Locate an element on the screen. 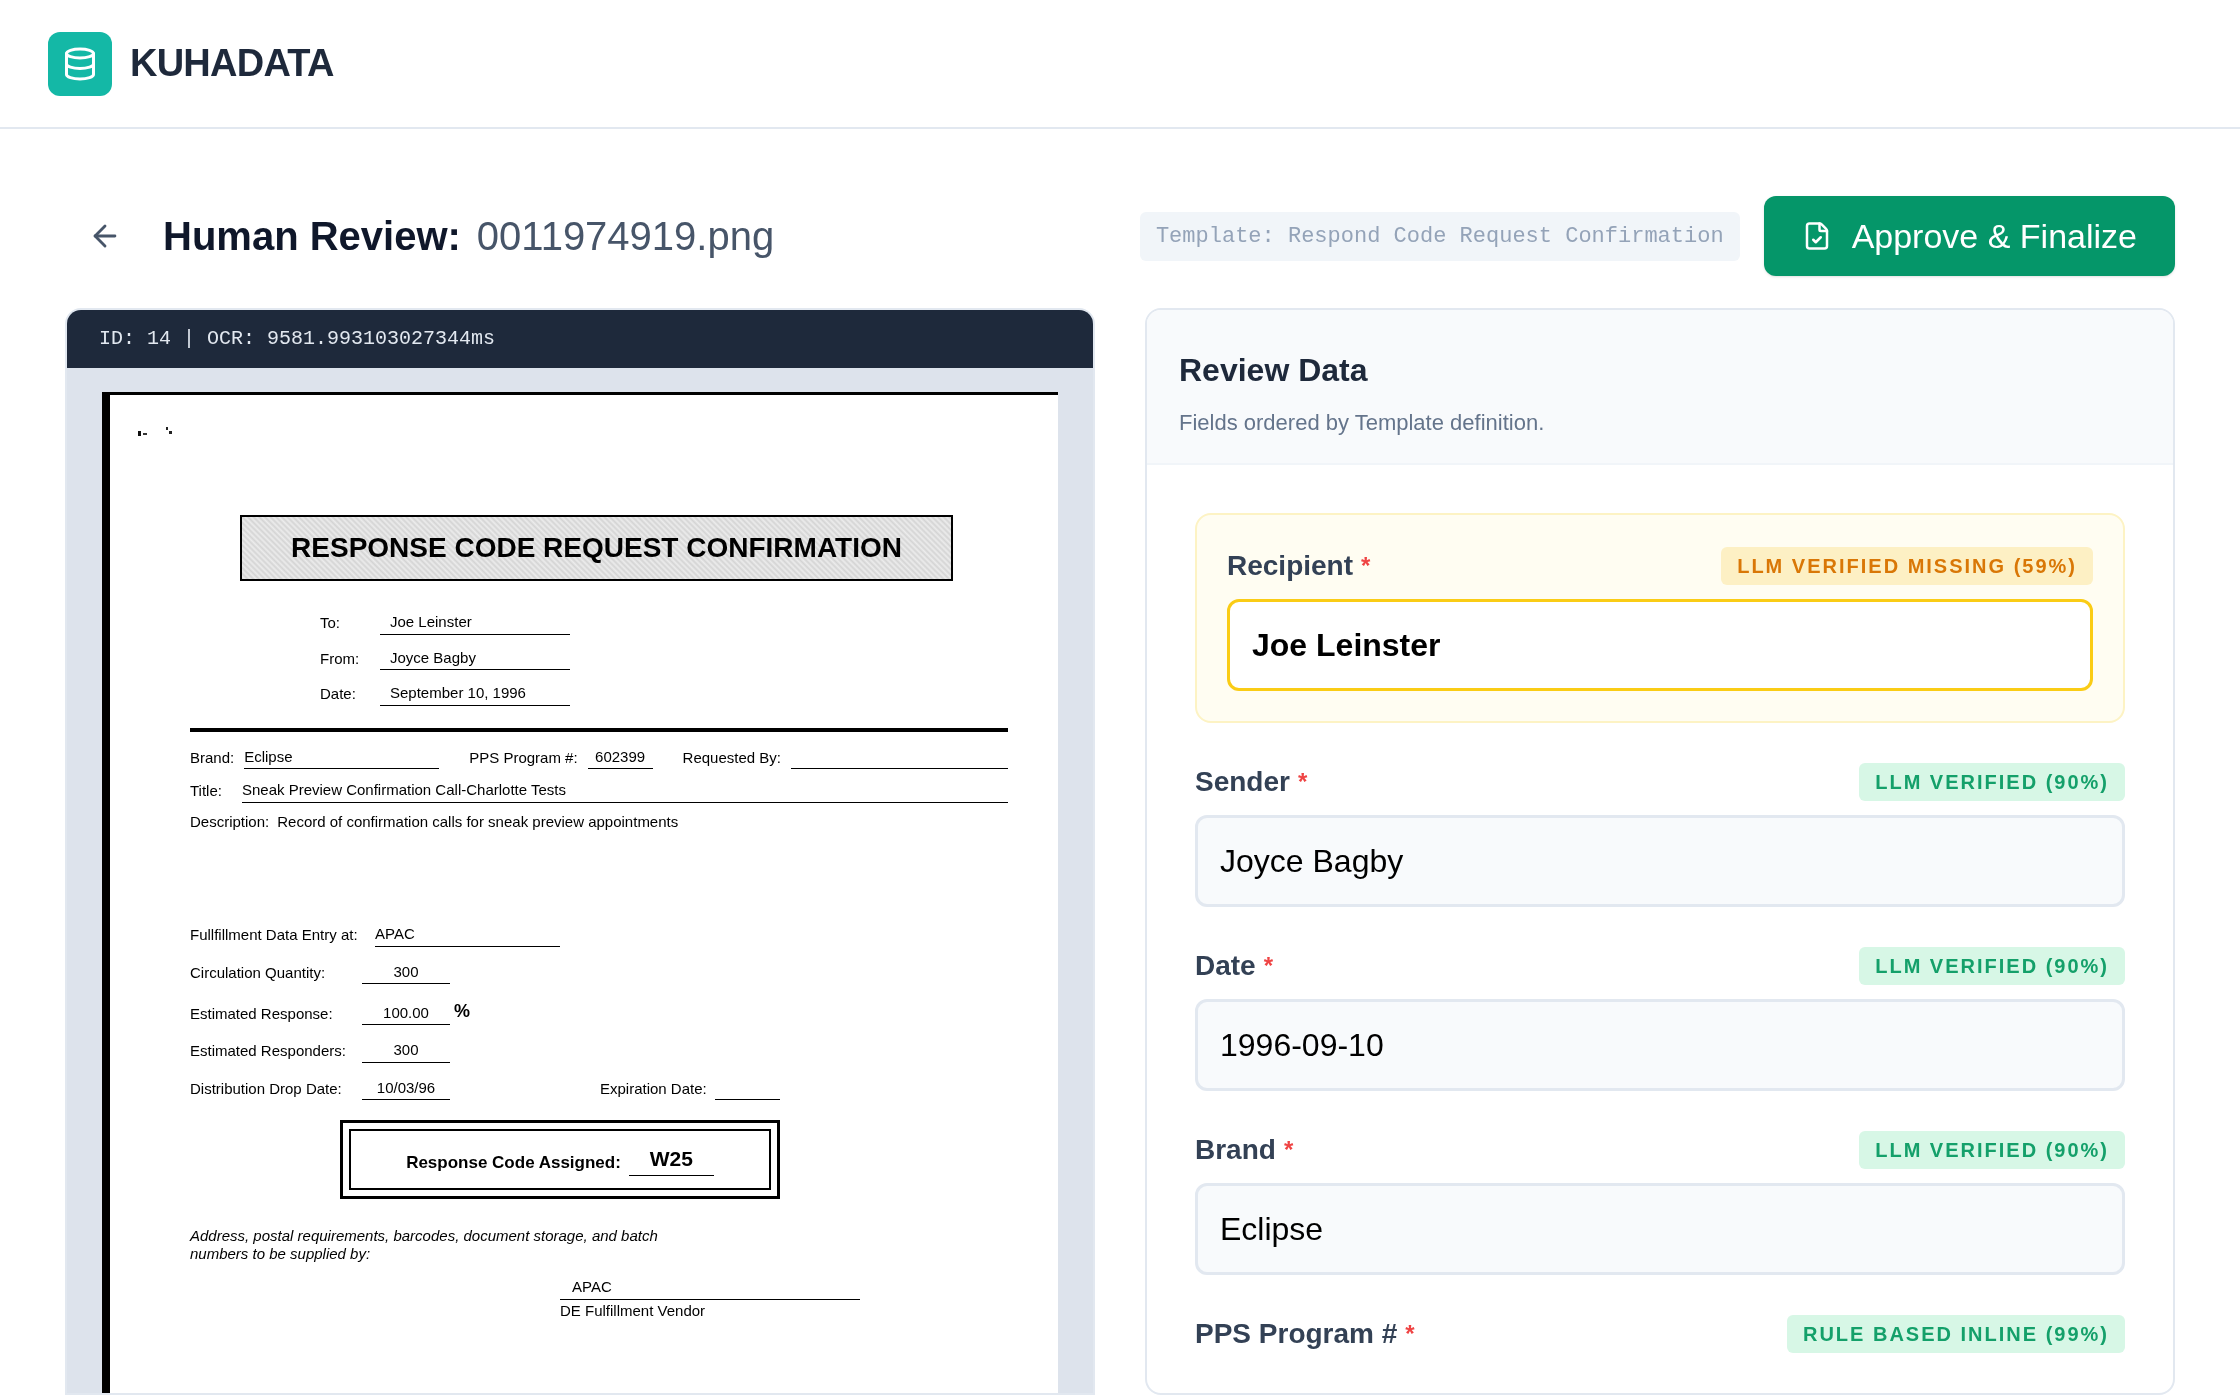 This screenshot has width=2240, height=1400. doc-label: PPS Program #: is located at coordinates (523, 757).